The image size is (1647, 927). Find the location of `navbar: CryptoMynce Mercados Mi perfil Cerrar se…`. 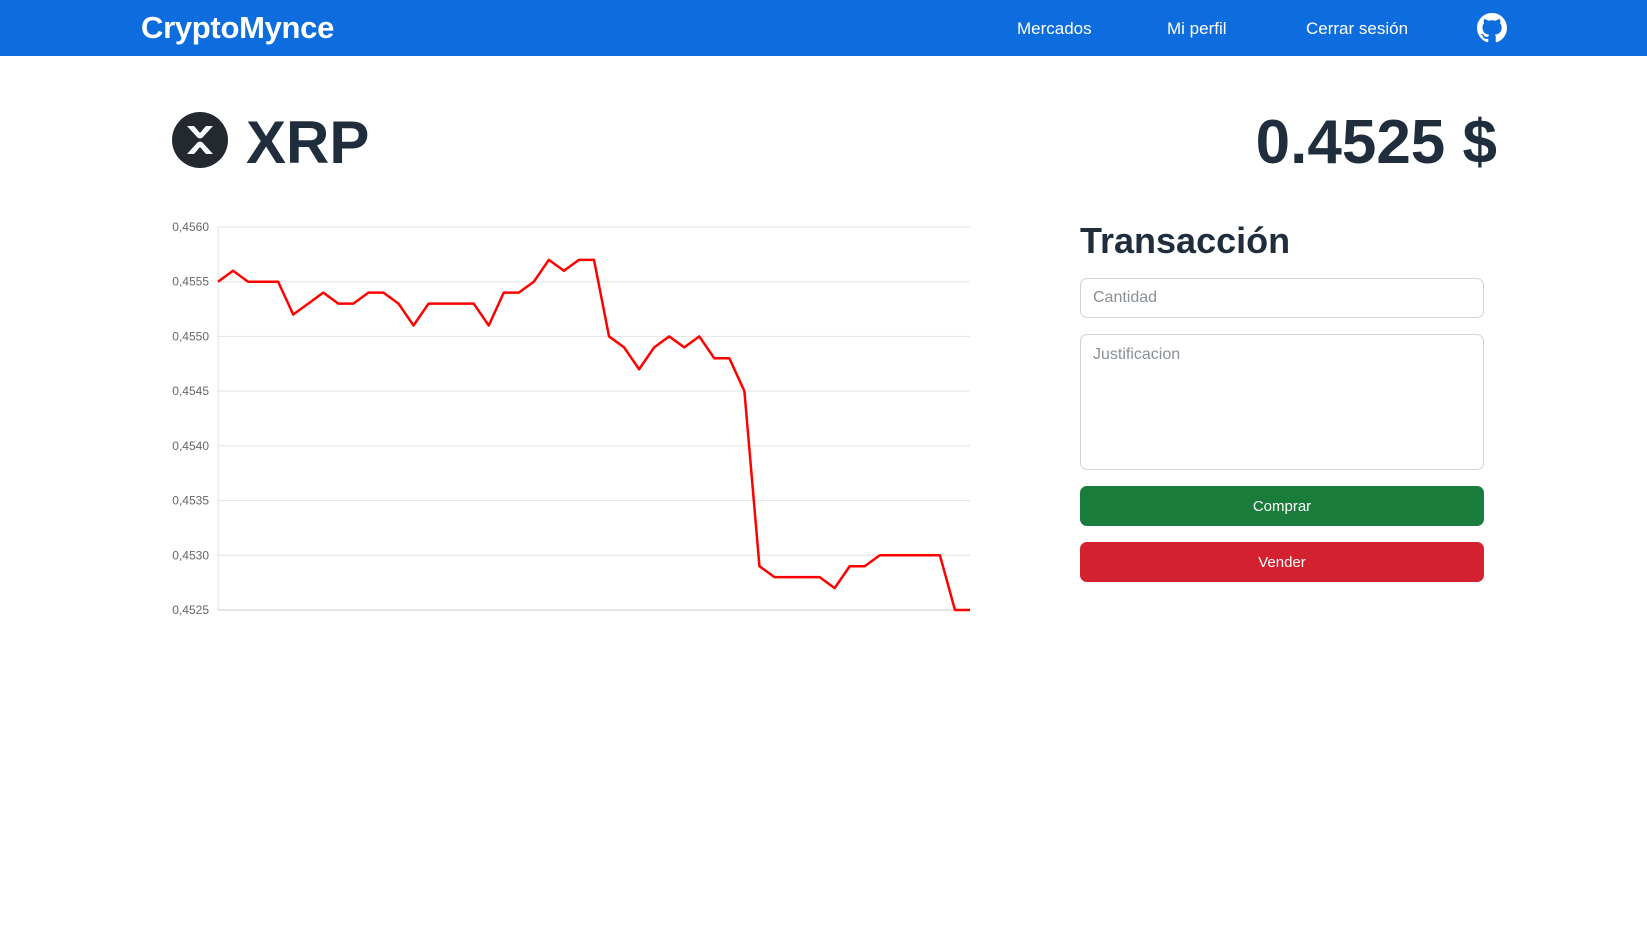

navbar: CryptoMynce Mercados Mi perfil Cerrar se… is located at coordinates (823, 28).